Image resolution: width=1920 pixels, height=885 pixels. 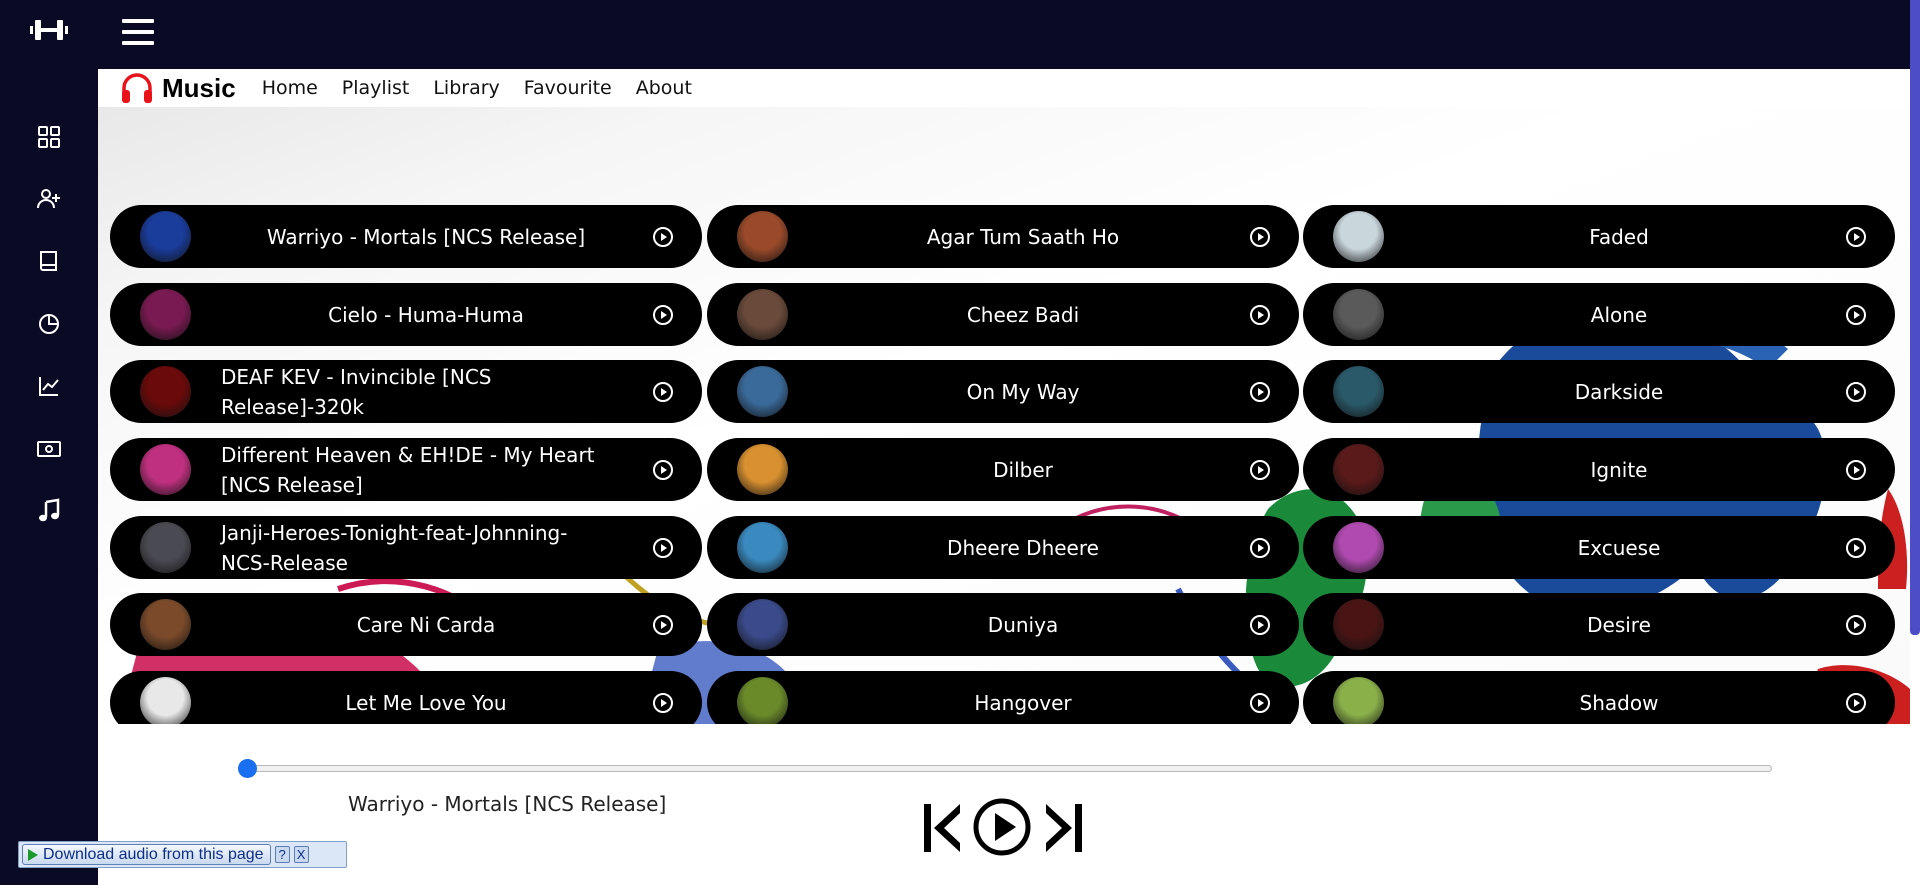 I want to click on left-sidebar, so click(x=49, y=442).